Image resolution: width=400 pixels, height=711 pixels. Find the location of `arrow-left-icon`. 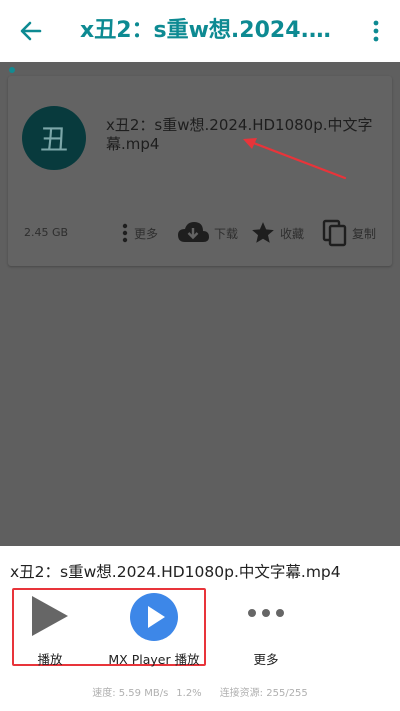

arrow-left-icon is located at coordinates (31, 31).